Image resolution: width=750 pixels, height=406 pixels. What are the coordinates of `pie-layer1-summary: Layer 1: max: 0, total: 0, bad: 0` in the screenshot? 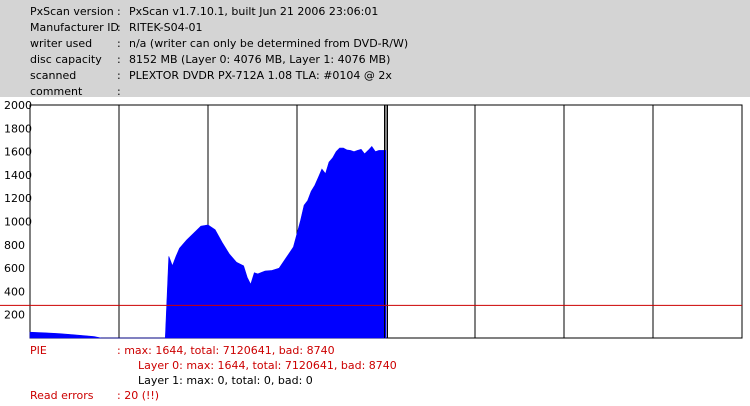 It's located at (225, 380).